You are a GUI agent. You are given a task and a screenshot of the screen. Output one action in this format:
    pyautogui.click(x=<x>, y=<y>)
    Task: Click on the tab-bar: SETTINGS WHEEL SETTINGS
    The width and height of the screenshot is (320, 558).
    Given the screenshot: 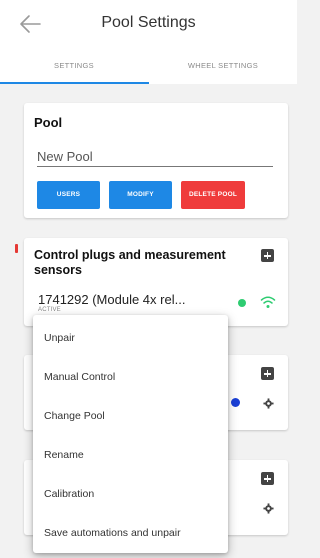 What is the action you would take?
    pyautogui.click(x=148, y=66)
    